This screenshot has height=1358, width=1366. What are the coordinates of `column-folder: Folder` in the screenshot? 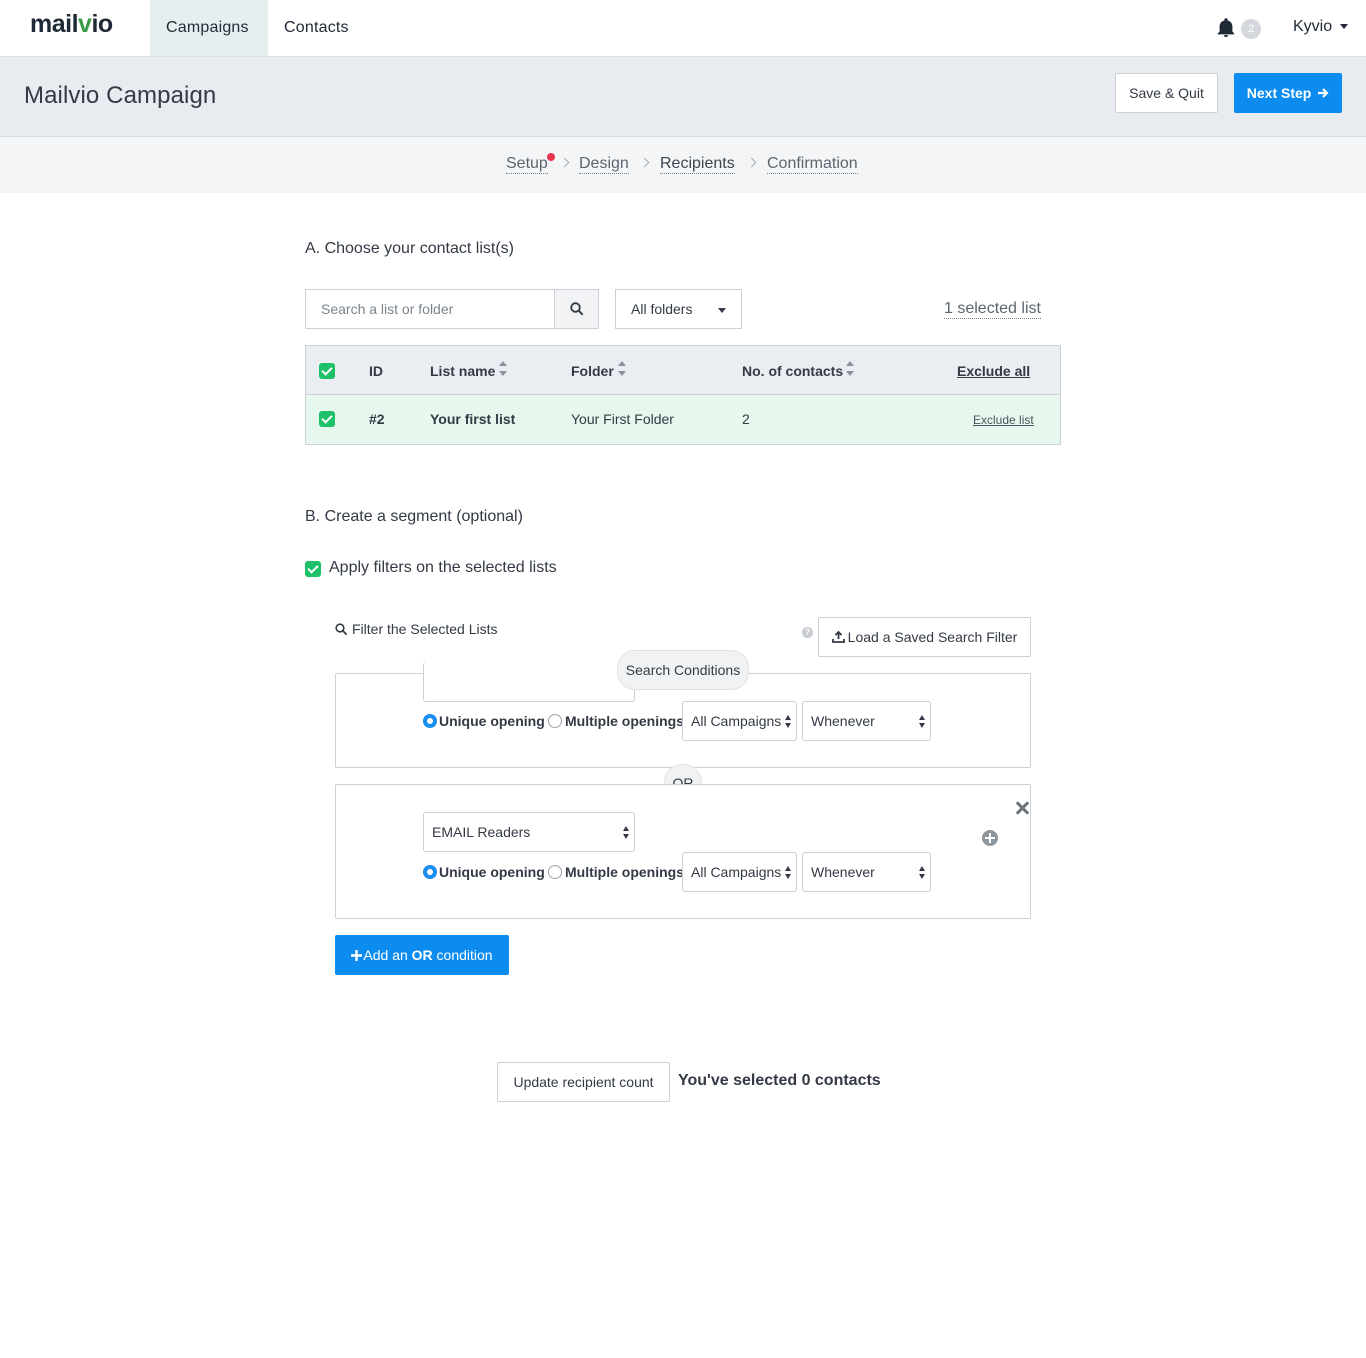 It's located at (592, 371).